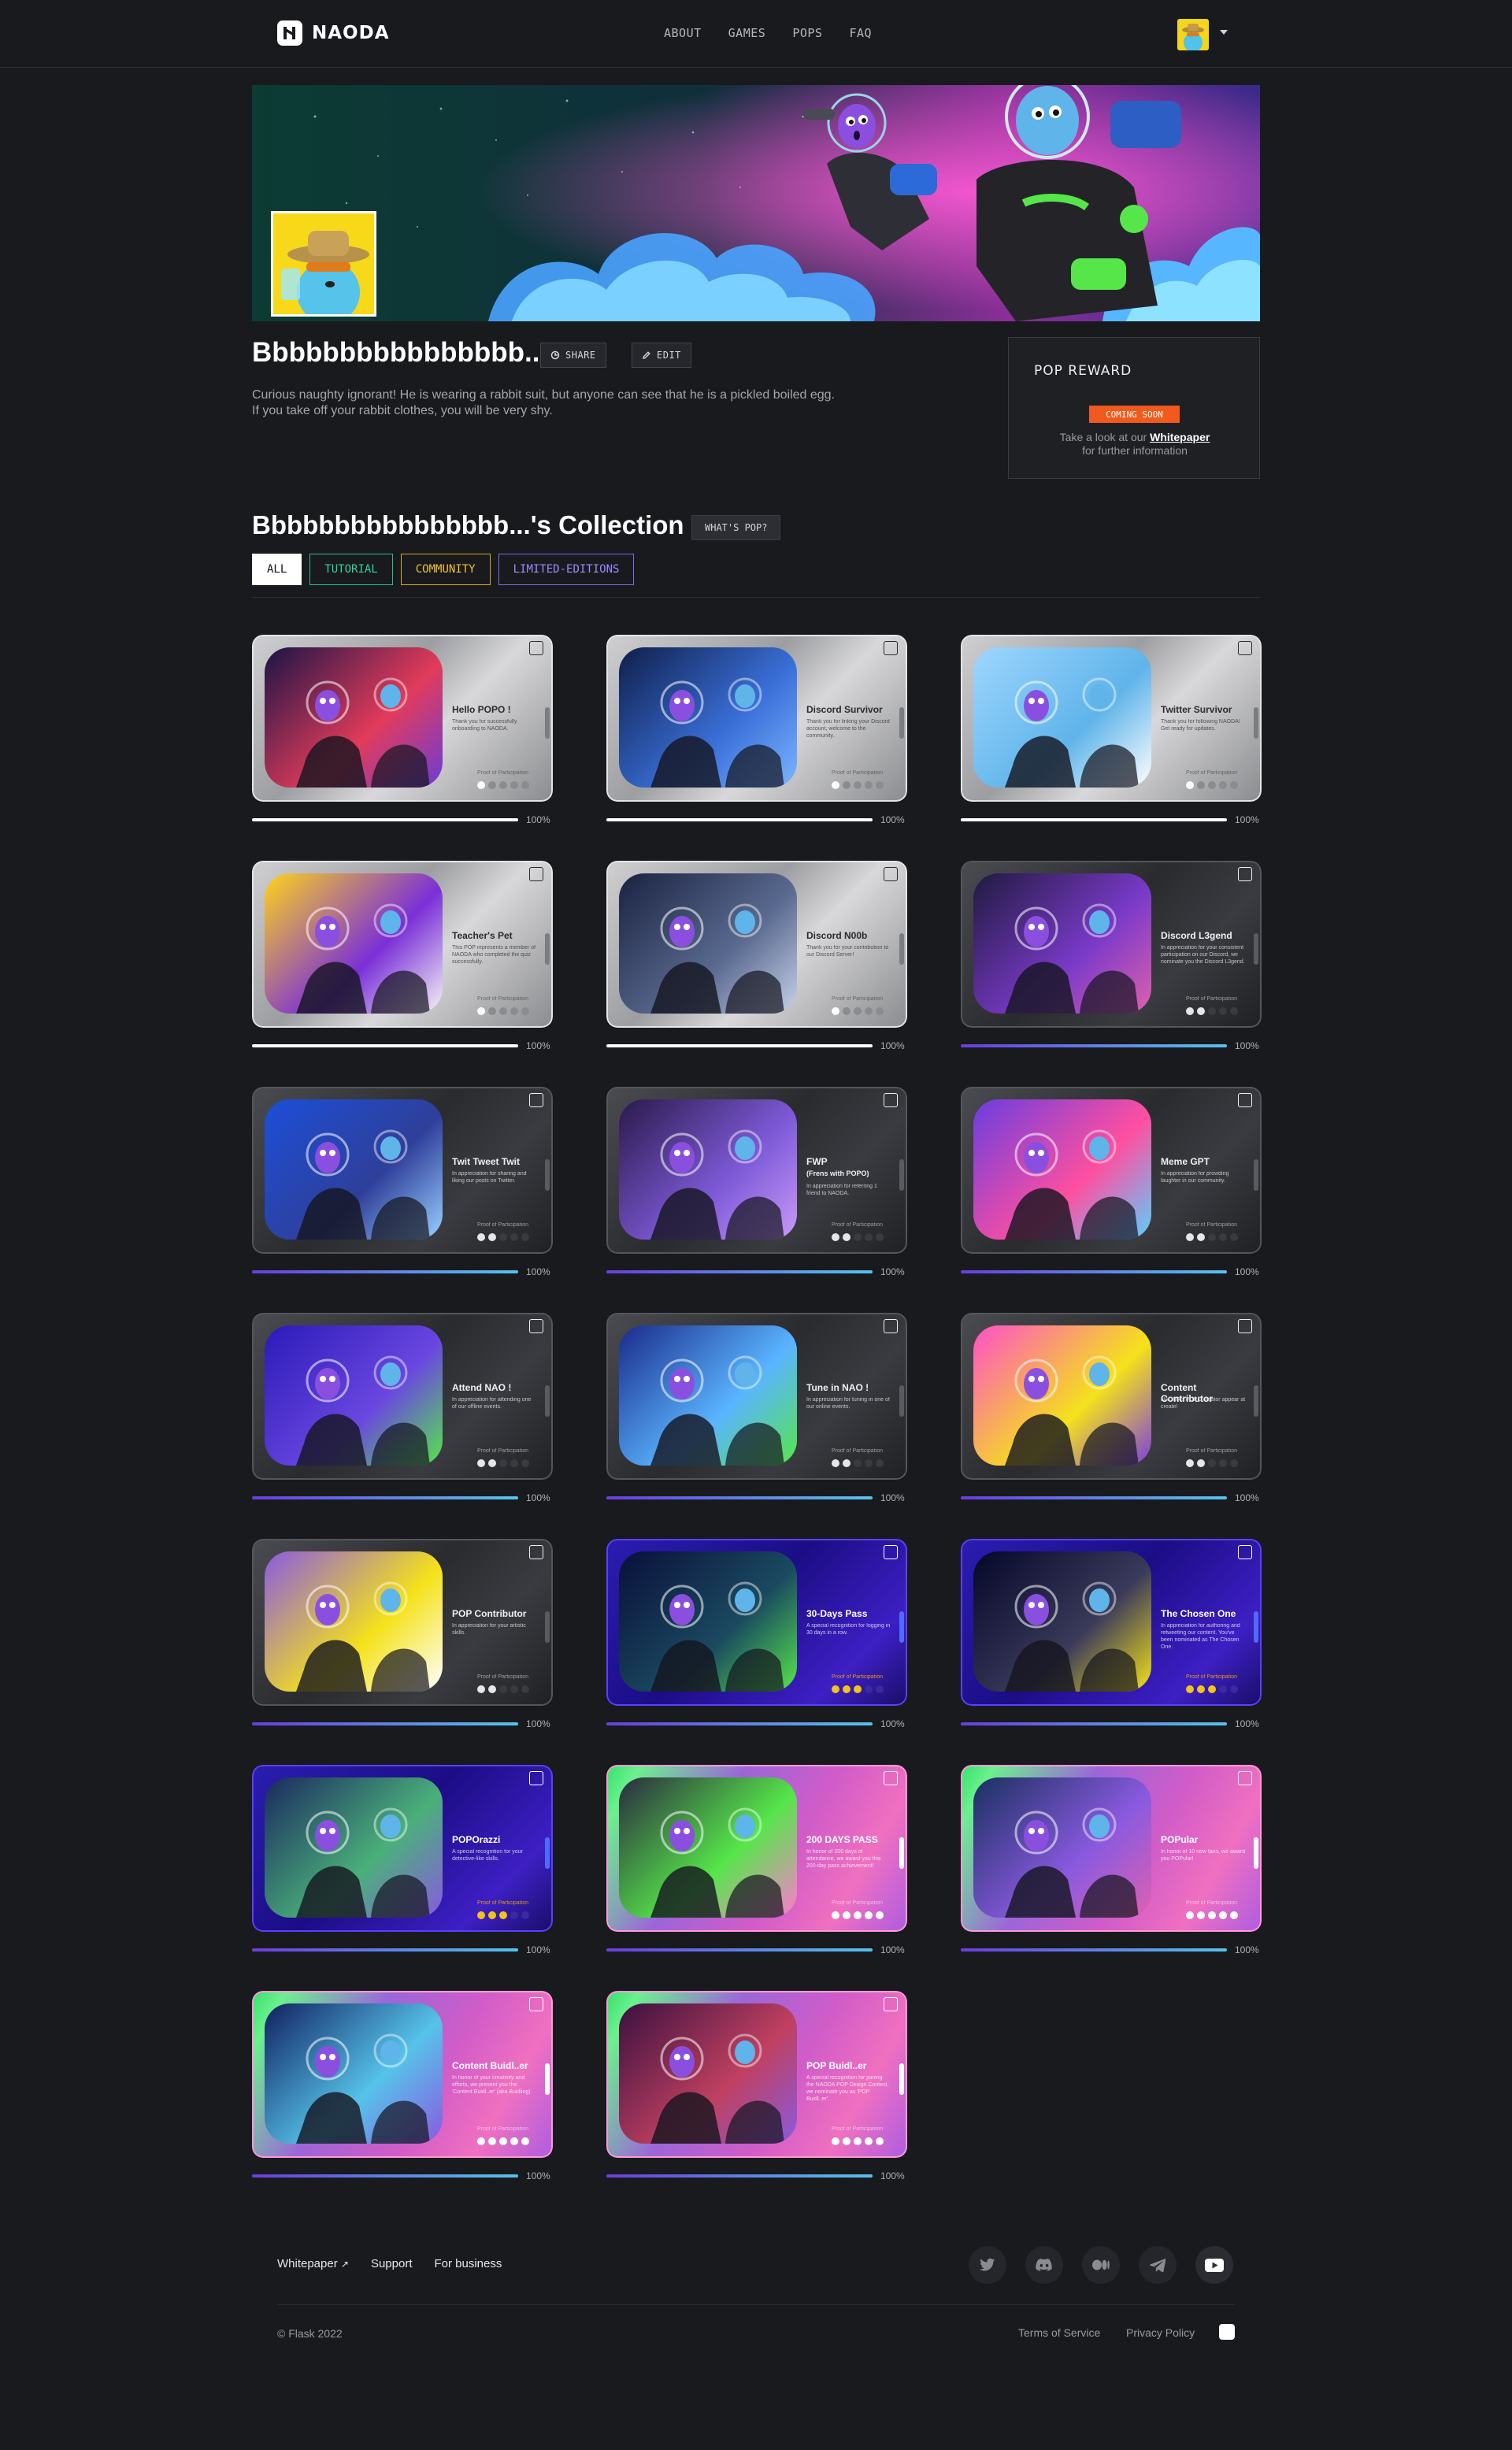 This screenshot has height=2450, width=1512. I want to click on whitepaper-link: Whitepaper, so click(1180, 437).